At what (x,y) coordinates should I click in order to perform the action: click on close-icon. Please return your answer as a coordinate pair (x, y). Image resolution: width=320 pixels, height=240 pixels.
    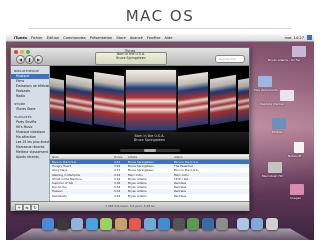
    Looking at the image, I should click on (16, 52).